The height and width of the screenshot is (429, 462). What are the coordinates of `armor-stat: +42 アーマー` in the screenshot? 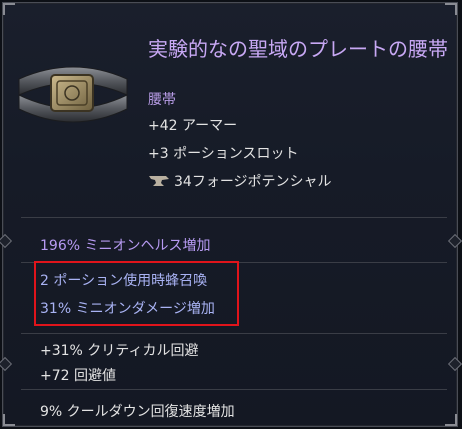 It's located at (193, 126).